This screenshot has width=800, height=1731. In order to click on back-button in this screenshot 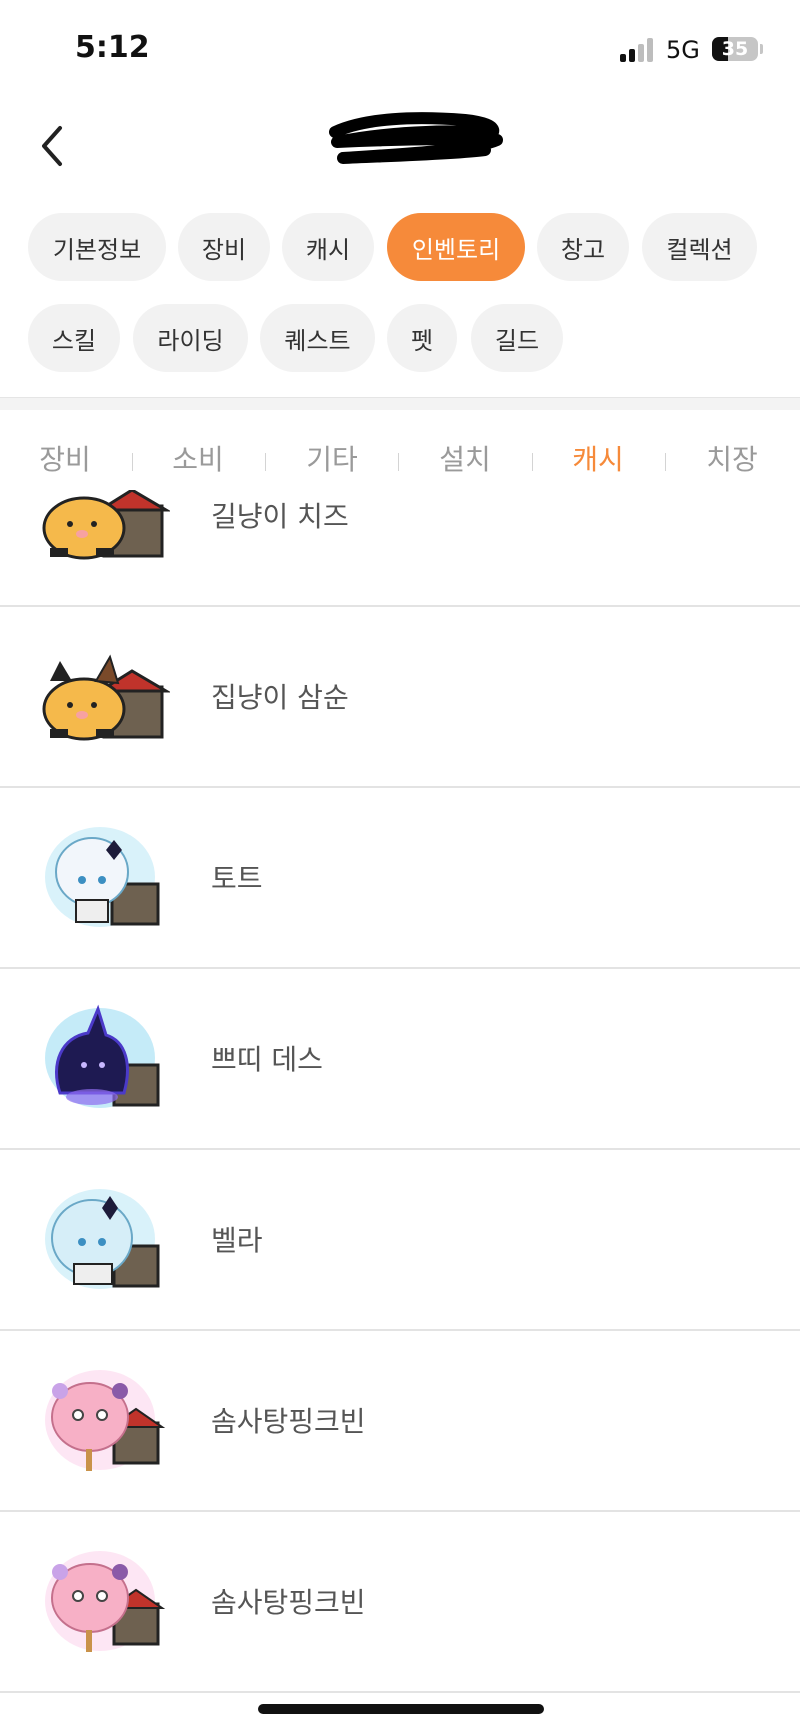, I will do `click(52, 146)`.